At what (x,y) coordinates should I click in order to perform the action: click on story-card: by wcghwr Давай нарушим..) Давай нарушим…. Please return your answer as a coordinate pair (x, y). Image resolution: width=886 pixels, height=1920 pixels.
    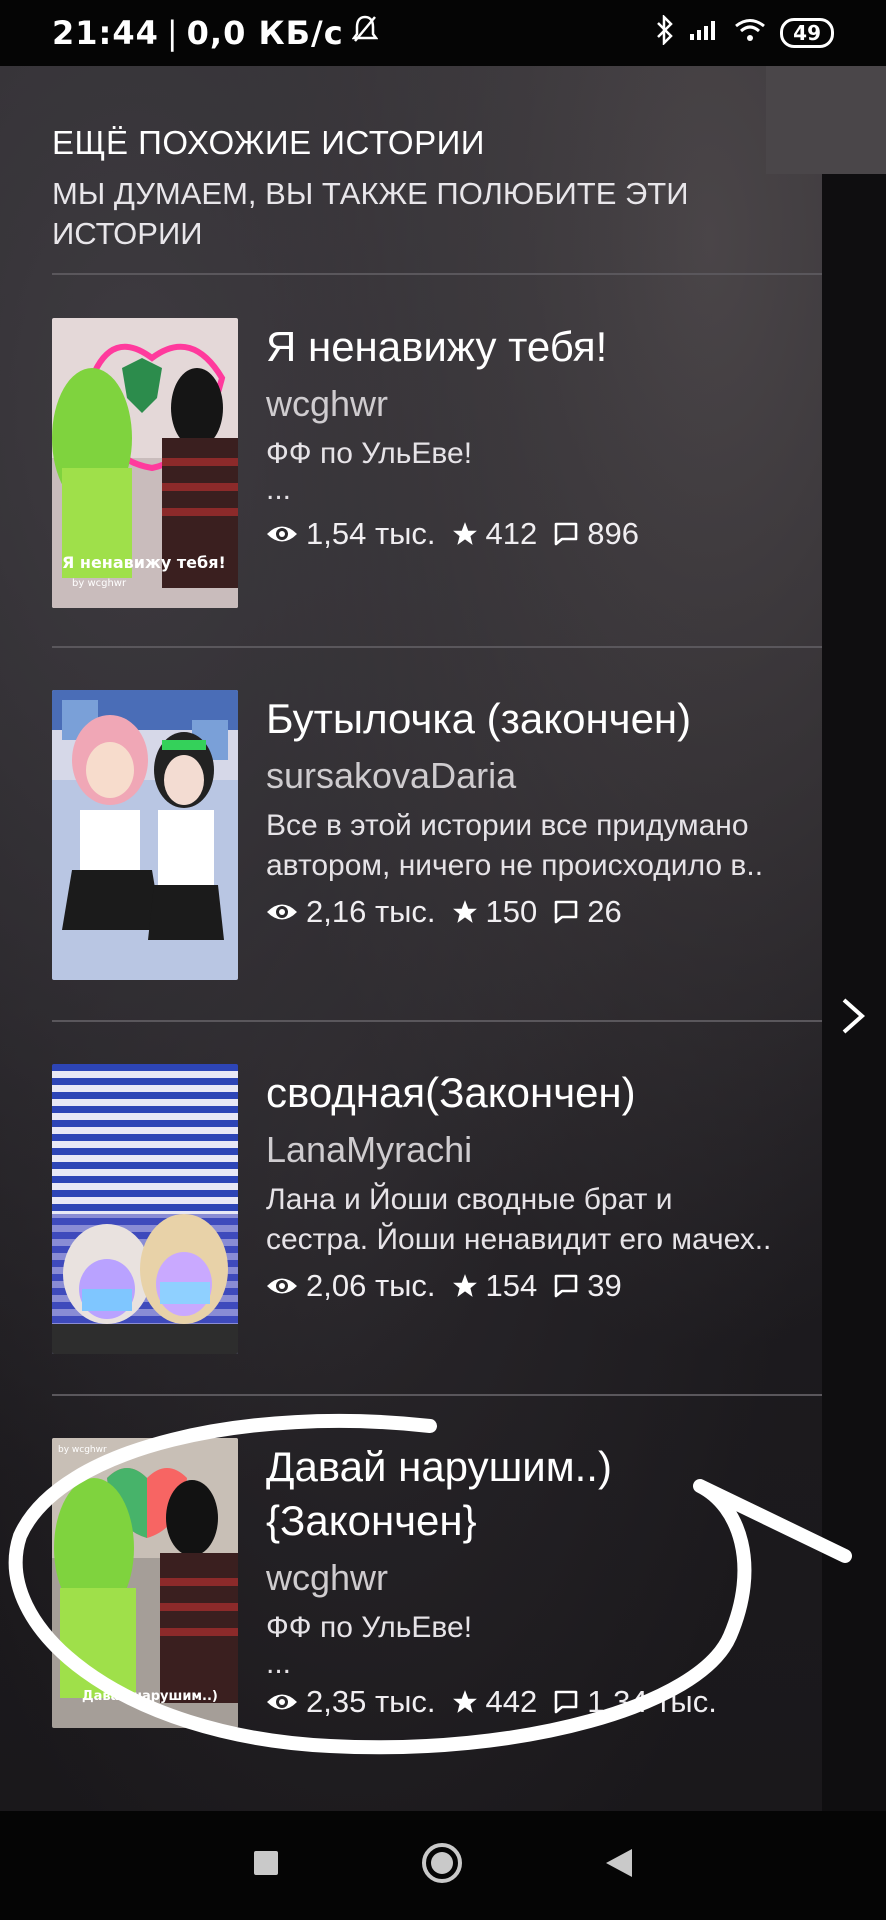
    Looking at the image, I should click on (437, 1583).